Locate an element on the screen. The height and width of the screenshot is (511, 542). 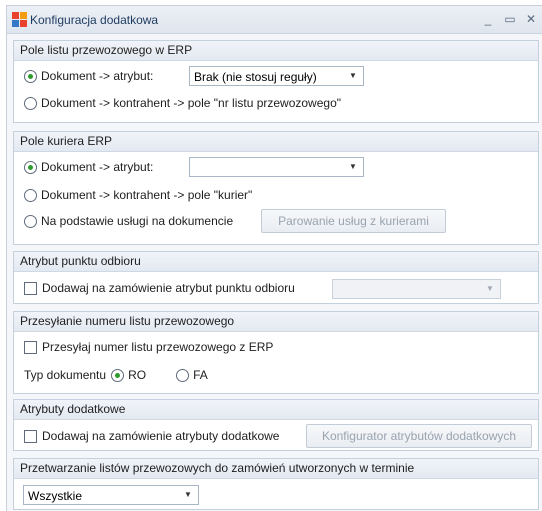
select-value: Wszystkie is located at coordinates (55, 496).